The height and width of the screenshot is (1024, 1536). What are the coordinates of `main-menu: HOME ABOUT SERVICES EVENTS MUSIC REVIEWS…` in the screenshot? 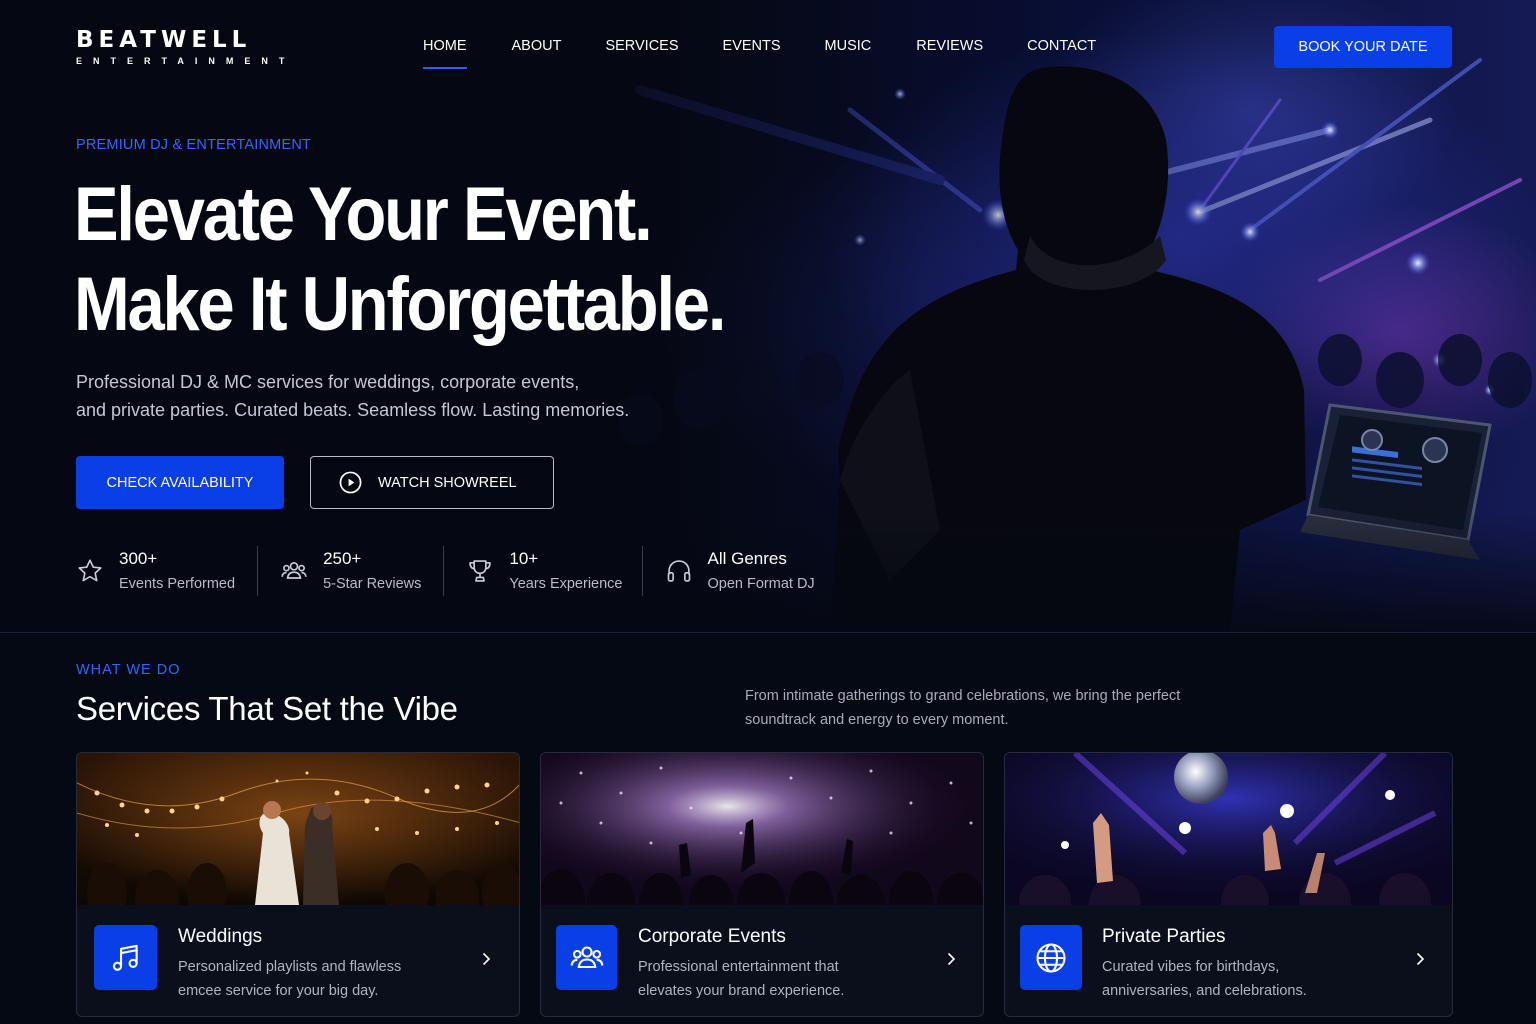 It's located at (759, 53).